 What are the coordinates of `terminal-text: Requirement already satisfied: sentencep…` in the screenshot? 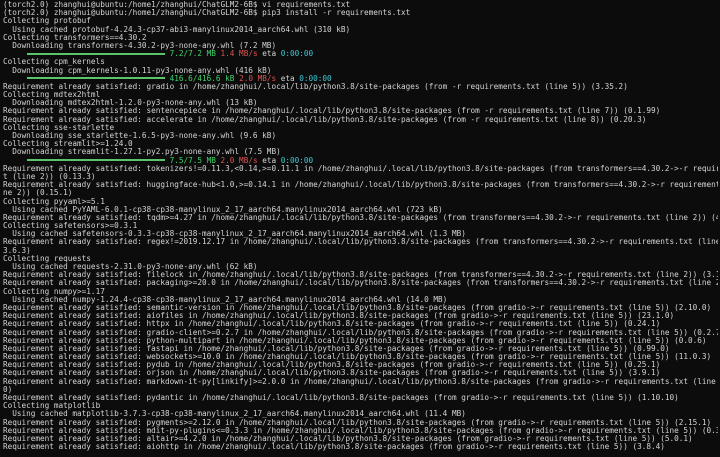 It's located at (332, 111).